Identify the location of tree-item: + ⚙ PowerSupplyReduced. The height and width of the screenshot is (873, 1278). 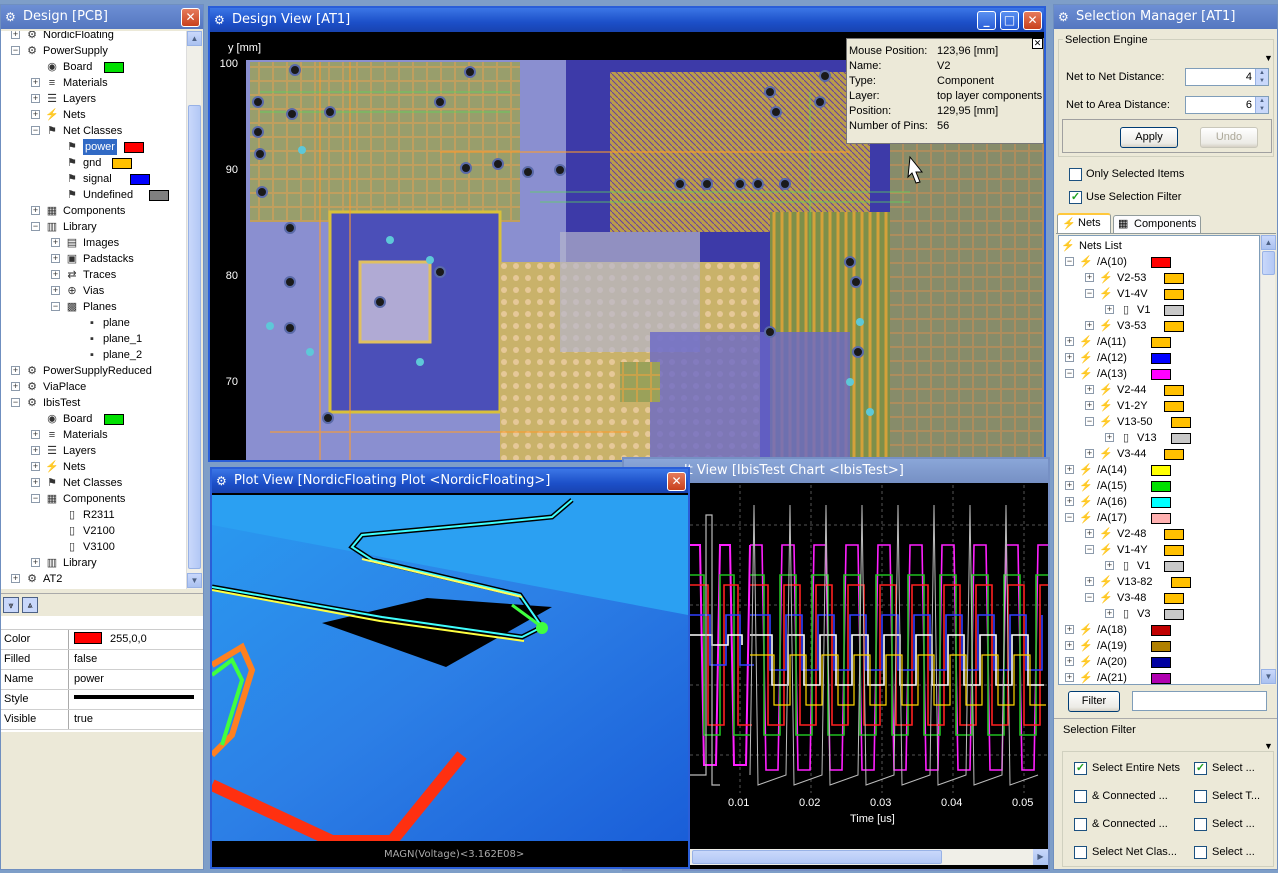
(101, 371).